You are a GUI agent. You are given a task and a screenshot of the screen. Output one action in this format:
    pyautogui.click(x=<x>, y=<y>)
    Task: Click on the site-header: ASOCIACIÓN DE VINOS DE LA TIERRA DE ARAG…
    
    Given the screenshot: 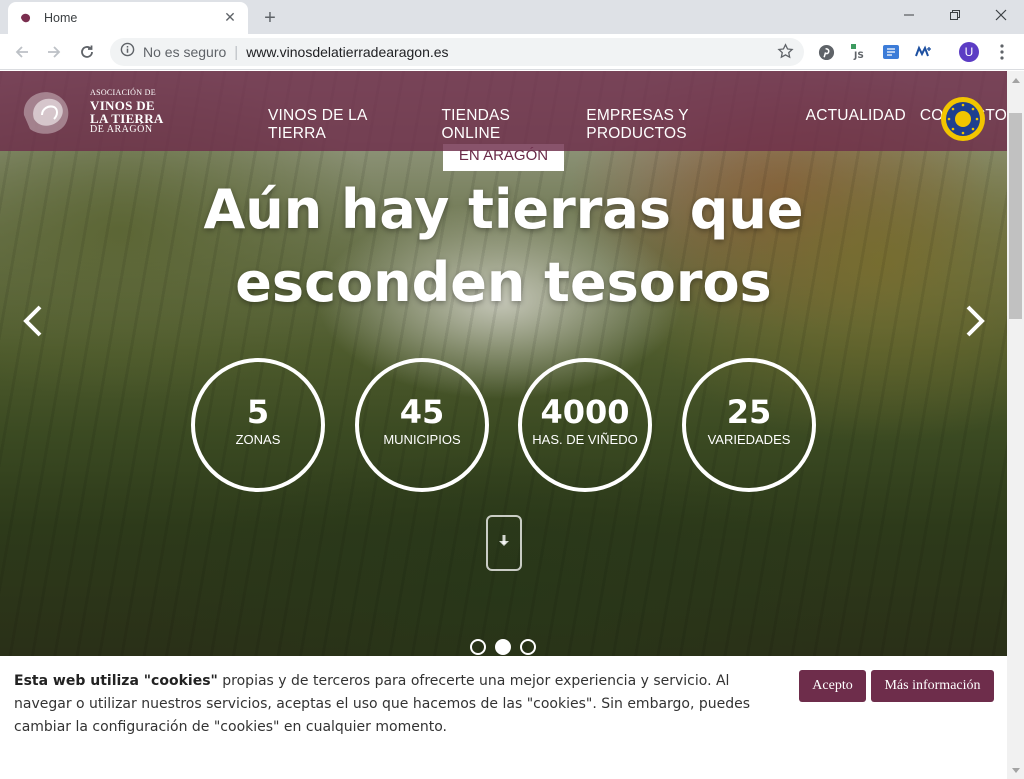 What is the action you would take?
    pyautogui.click(x=503, y=111)
    